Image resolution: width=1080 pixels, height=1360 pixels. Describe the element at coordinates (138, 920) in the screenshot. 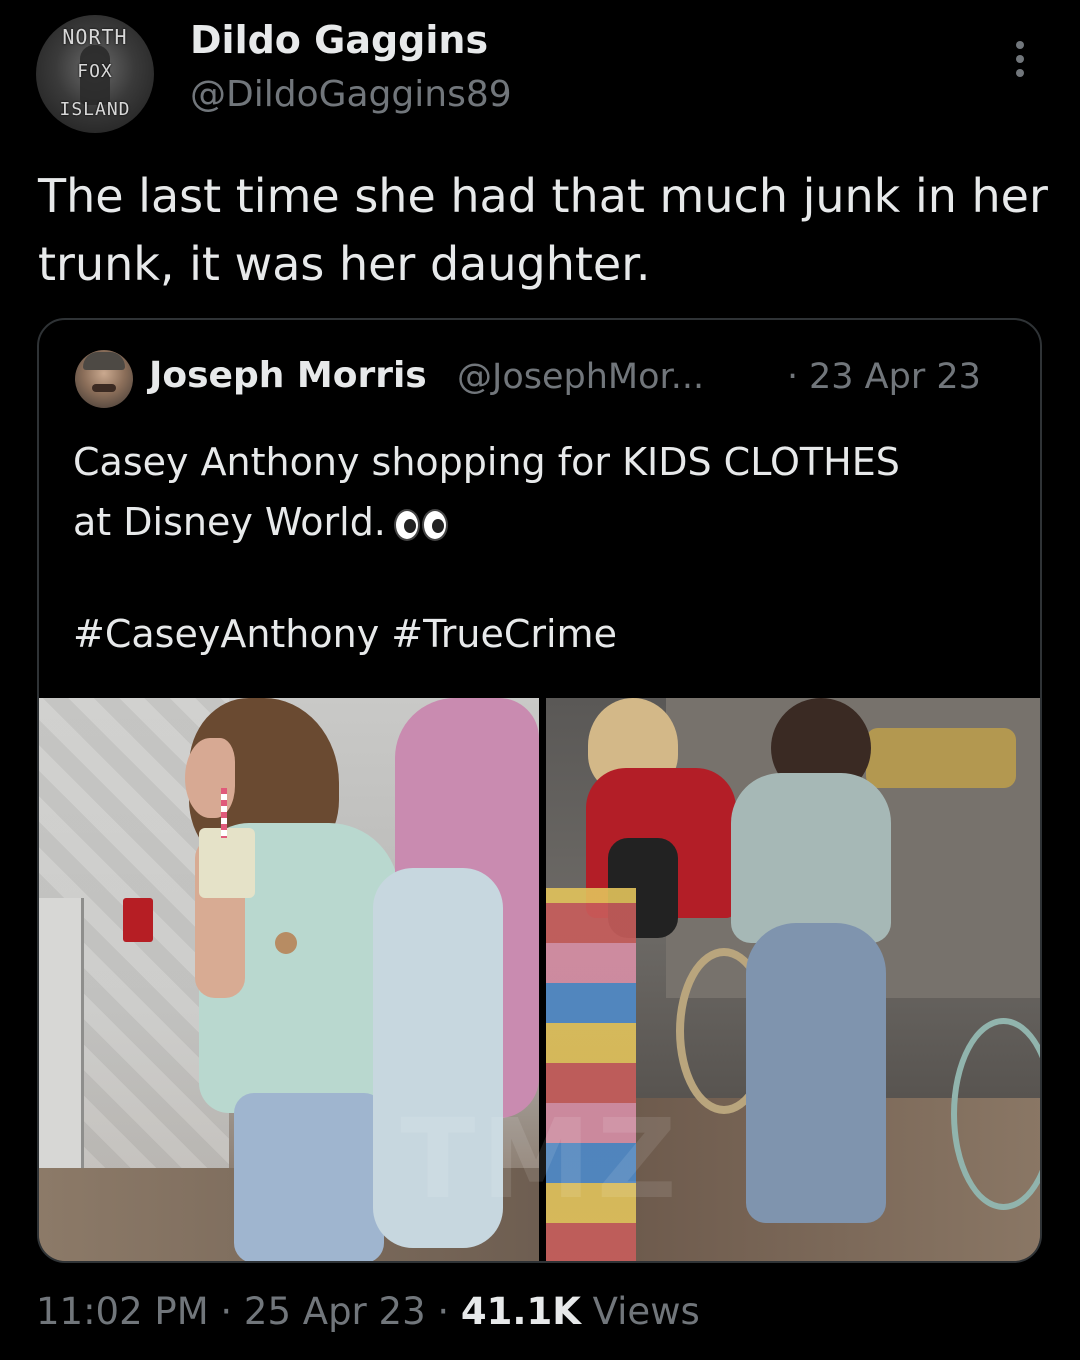

I see `fire-alarm` at that location.